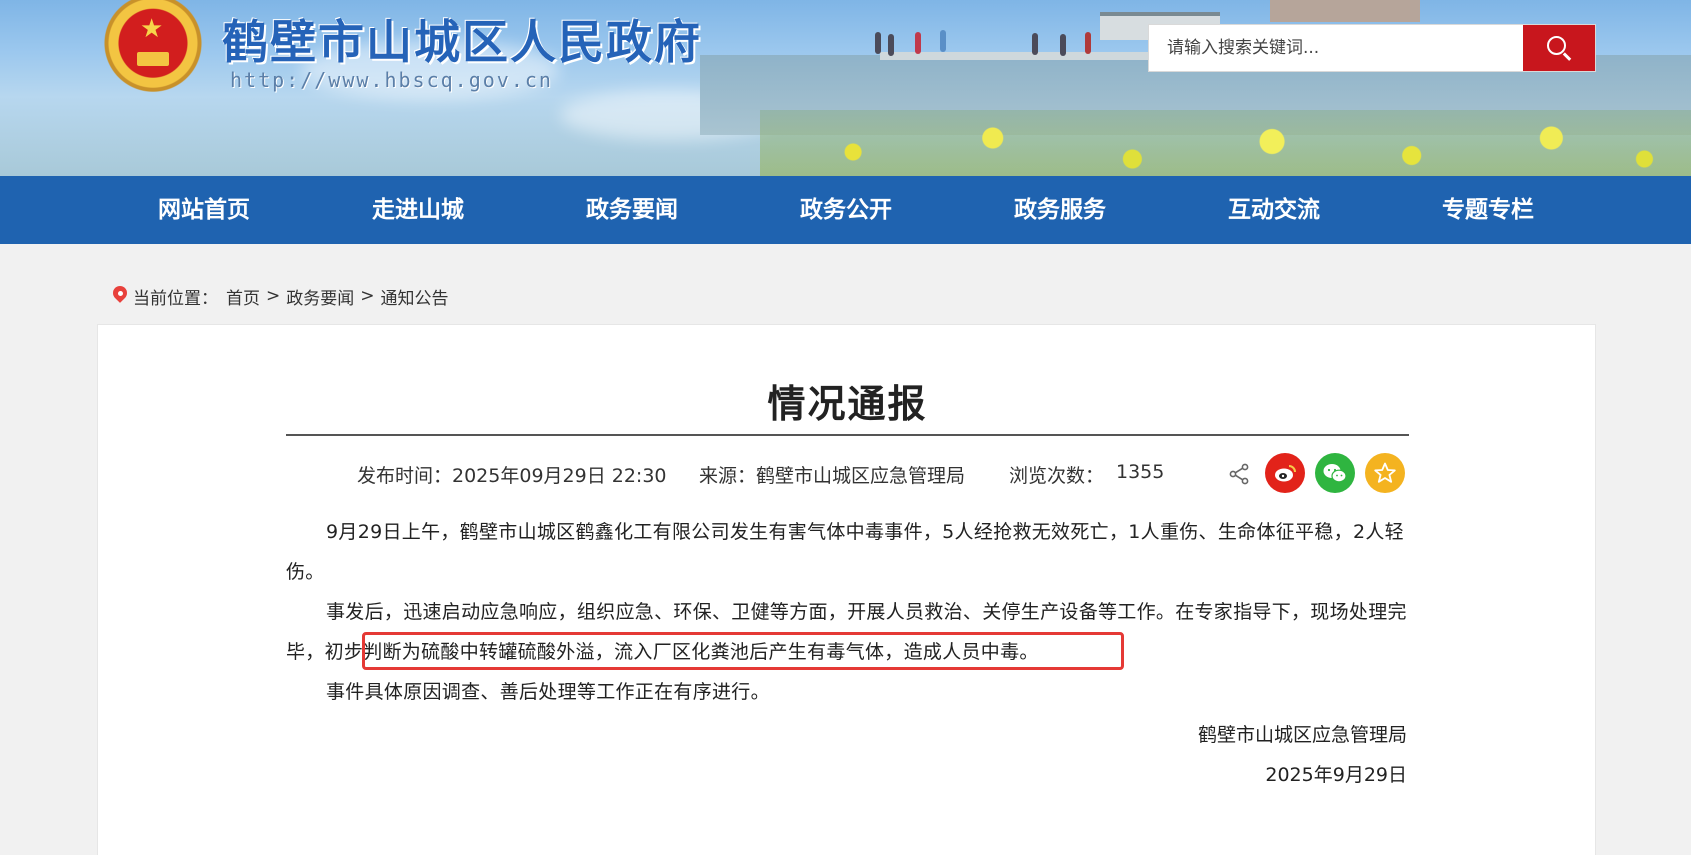 The width and height of the screenshot is (1691, 855). I want to click on signature-organization: 鹤壁市山城区应急管理局, so click(1302, 735).